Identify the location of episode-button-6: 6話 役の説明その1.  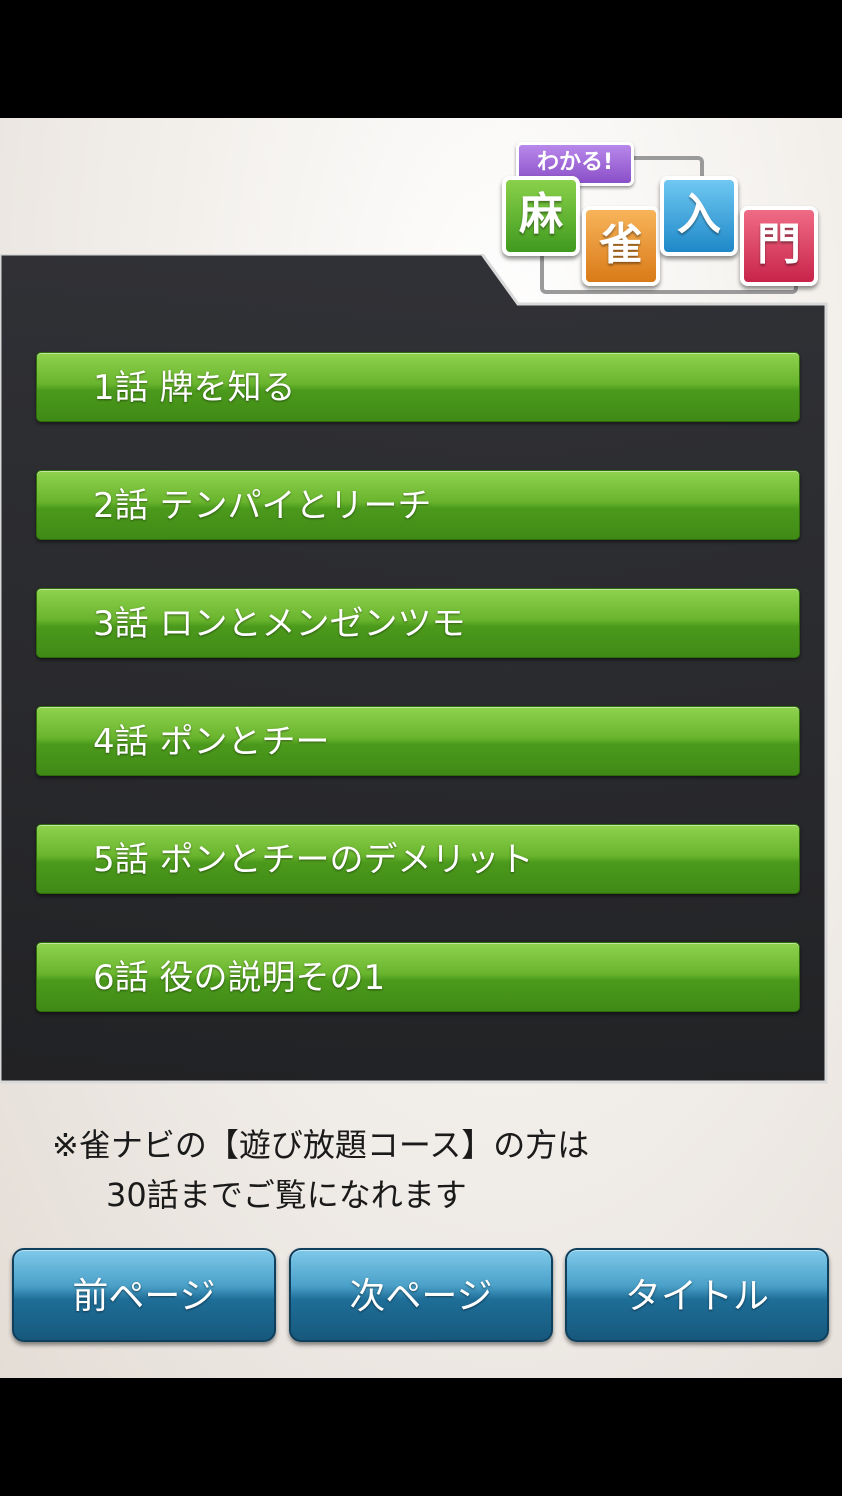
(418, 977).